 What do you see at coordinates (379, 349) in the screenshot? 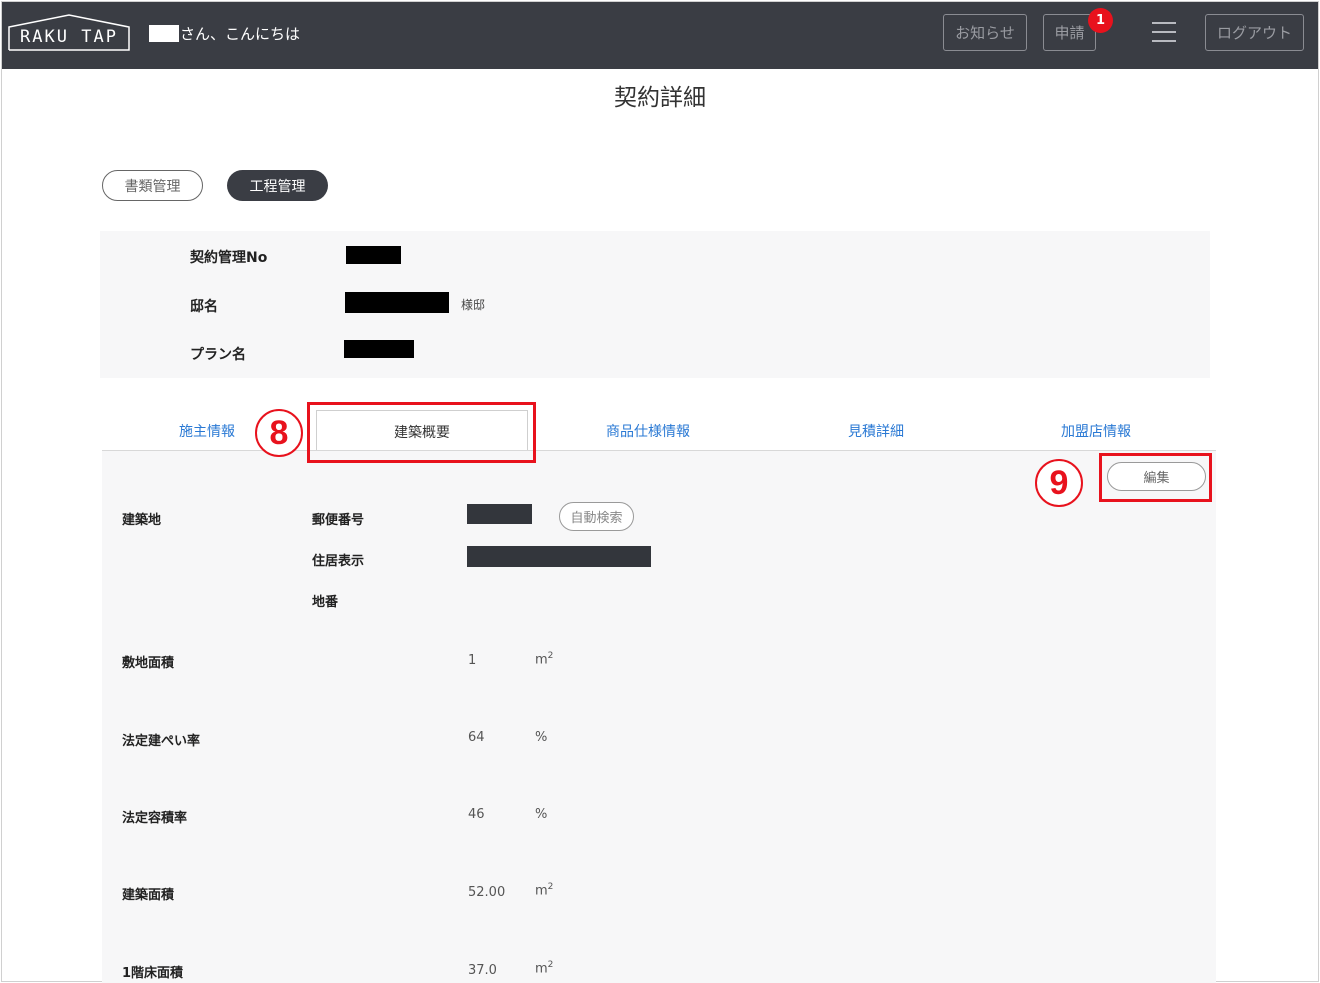
I see `plan-name-redacted` at bounding box center [379, 349].